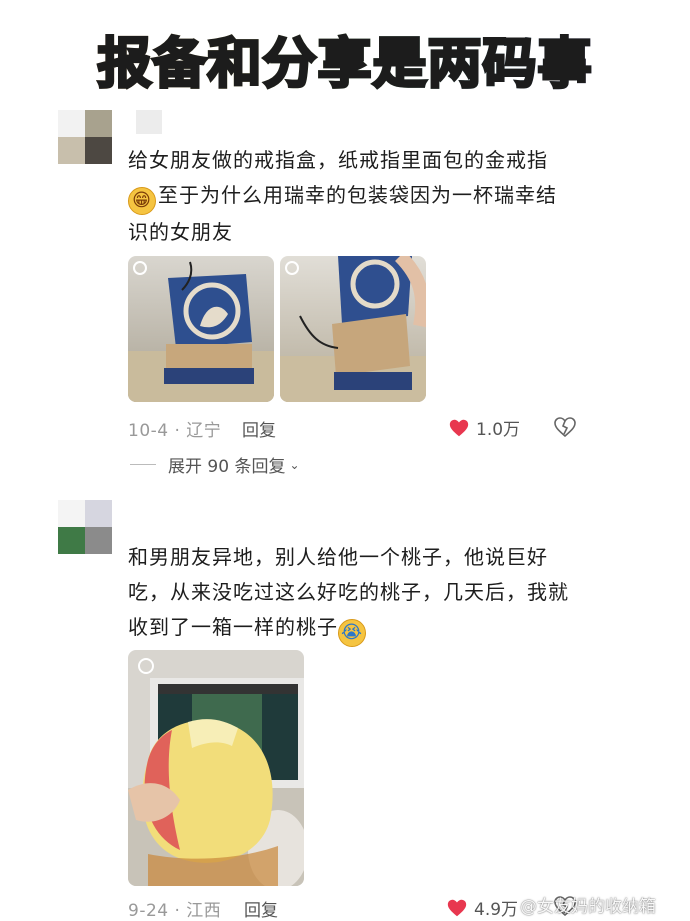  I want to click on comment-line-text: 至于为什么用瑞幸的包装袋因为一杯瑞幸结, so click(357, 195).